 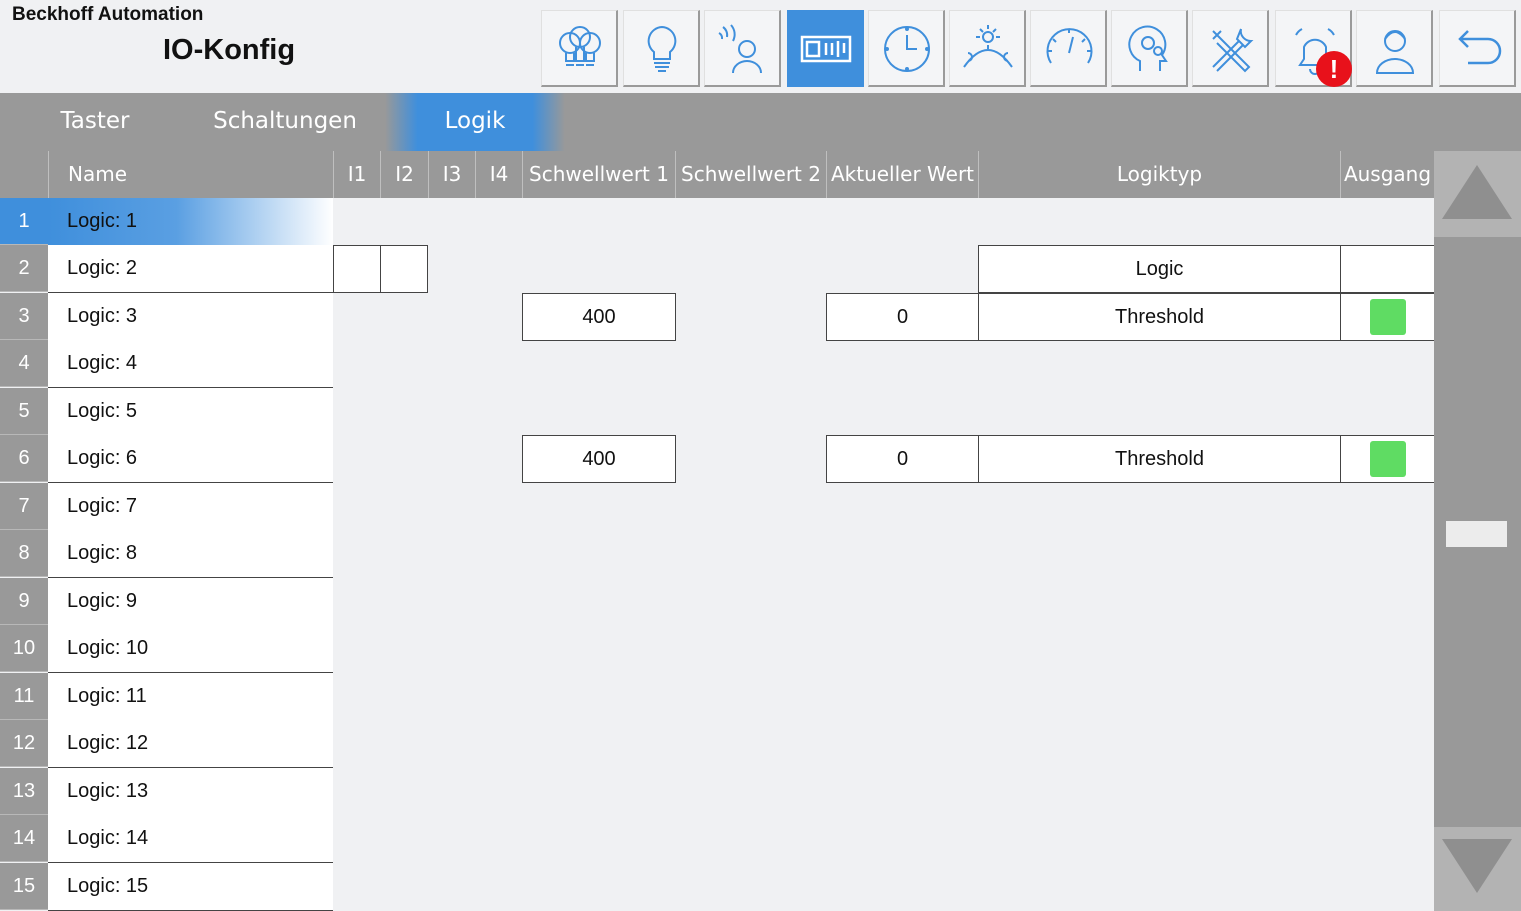 I want to click on nav-button-daylight, so click(x=987, y=48).